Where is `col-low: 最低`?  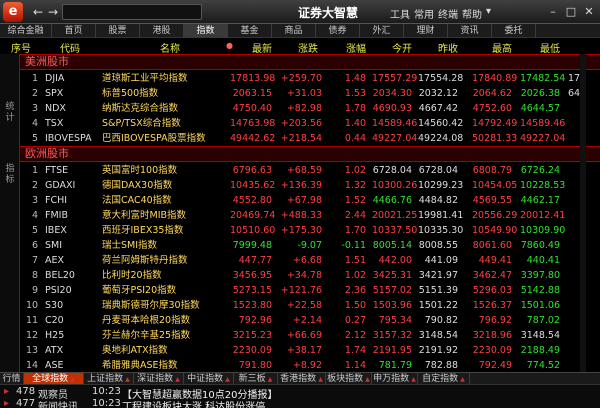 col-low: 最低 is located at coordinates (545, 47).